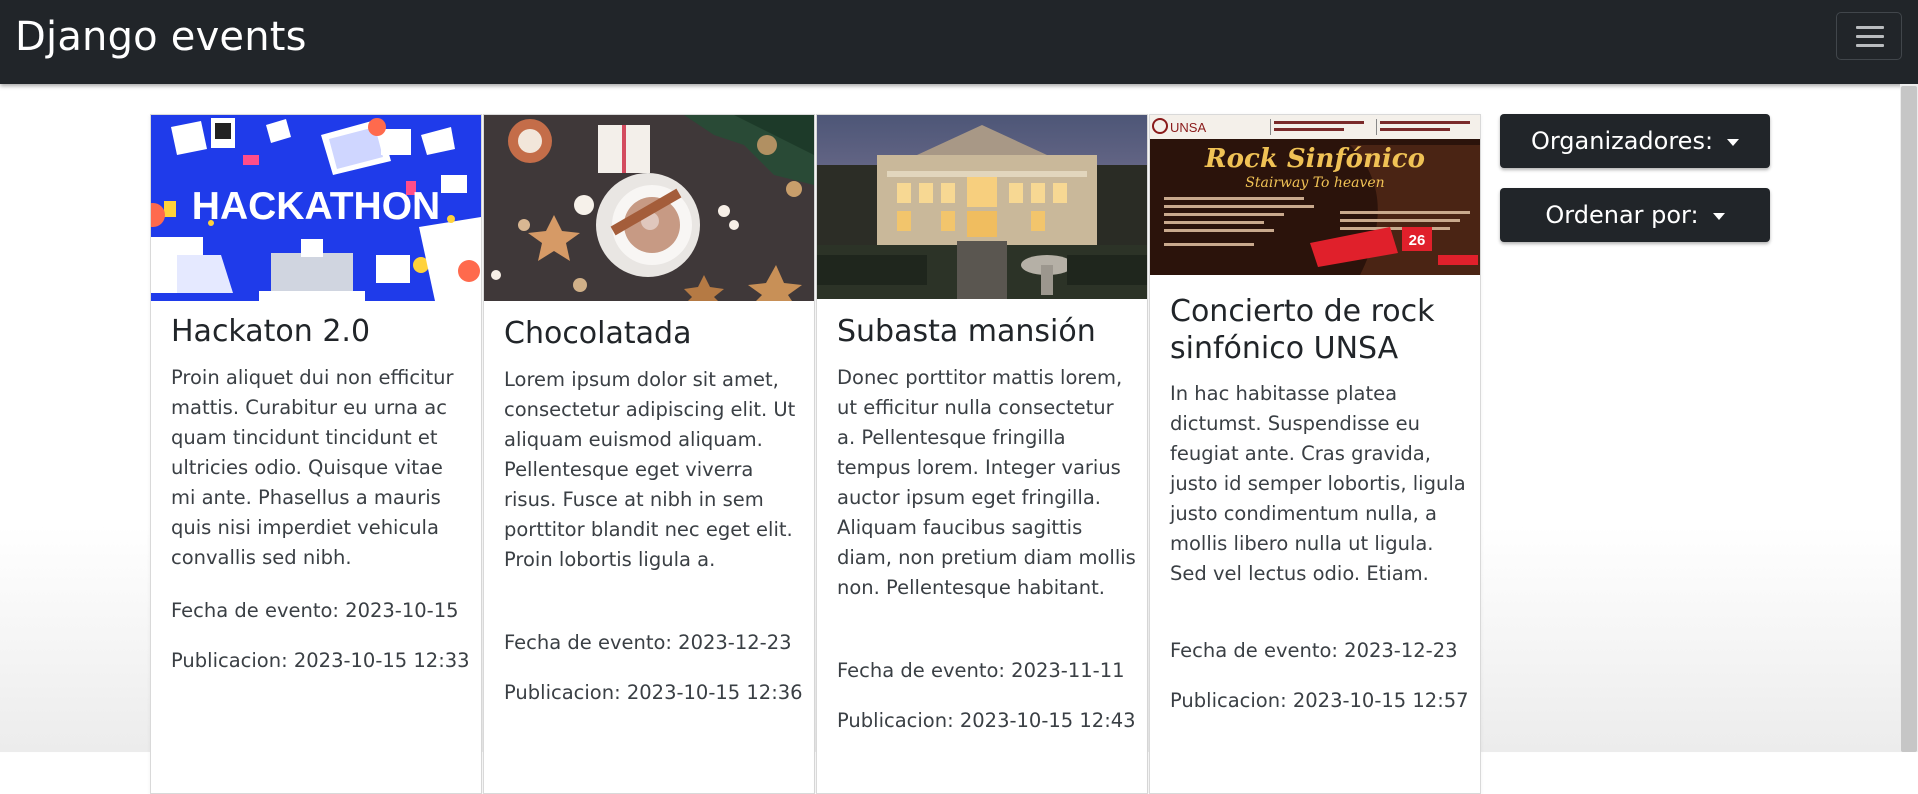 This screenshot has width=1918, height=794. Describe the element at coordinates (315, 610) in the screenshot. I see `event-date: Fecha de evento: 2023-10-15` at that location.